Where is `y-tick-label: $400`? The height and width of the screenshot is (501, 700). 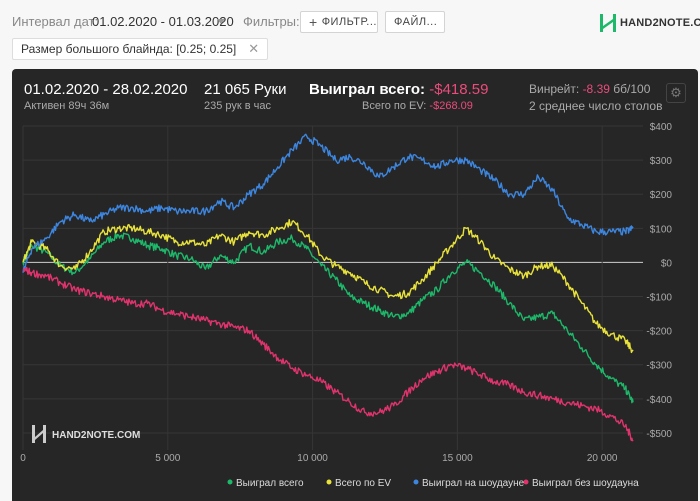
y-tick-label: $400 is located at coordinates (661, 127).